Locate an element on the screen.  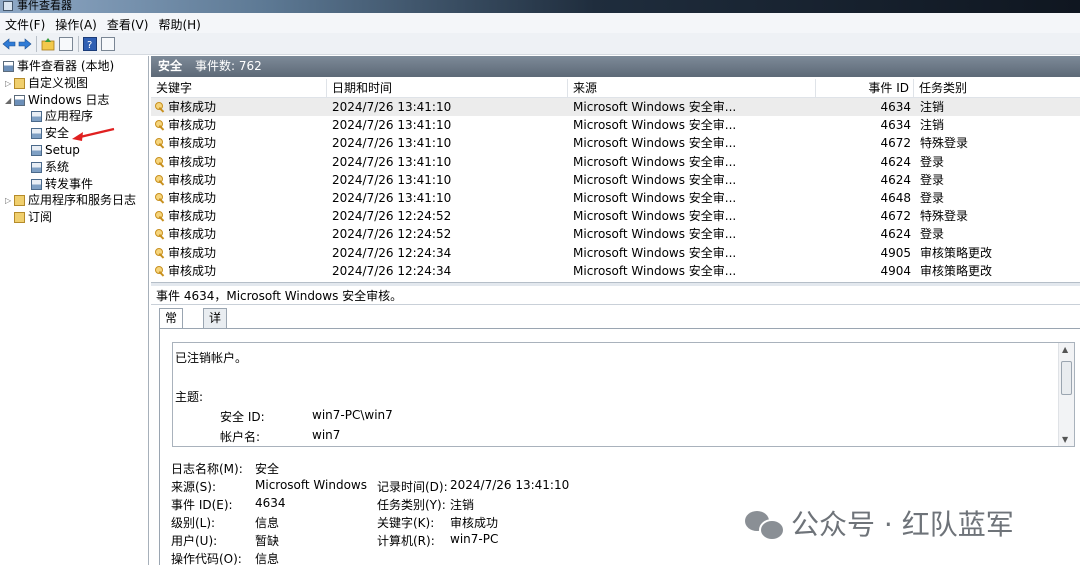
menu-action: 操作(A) is located at coordinates (76, 23).